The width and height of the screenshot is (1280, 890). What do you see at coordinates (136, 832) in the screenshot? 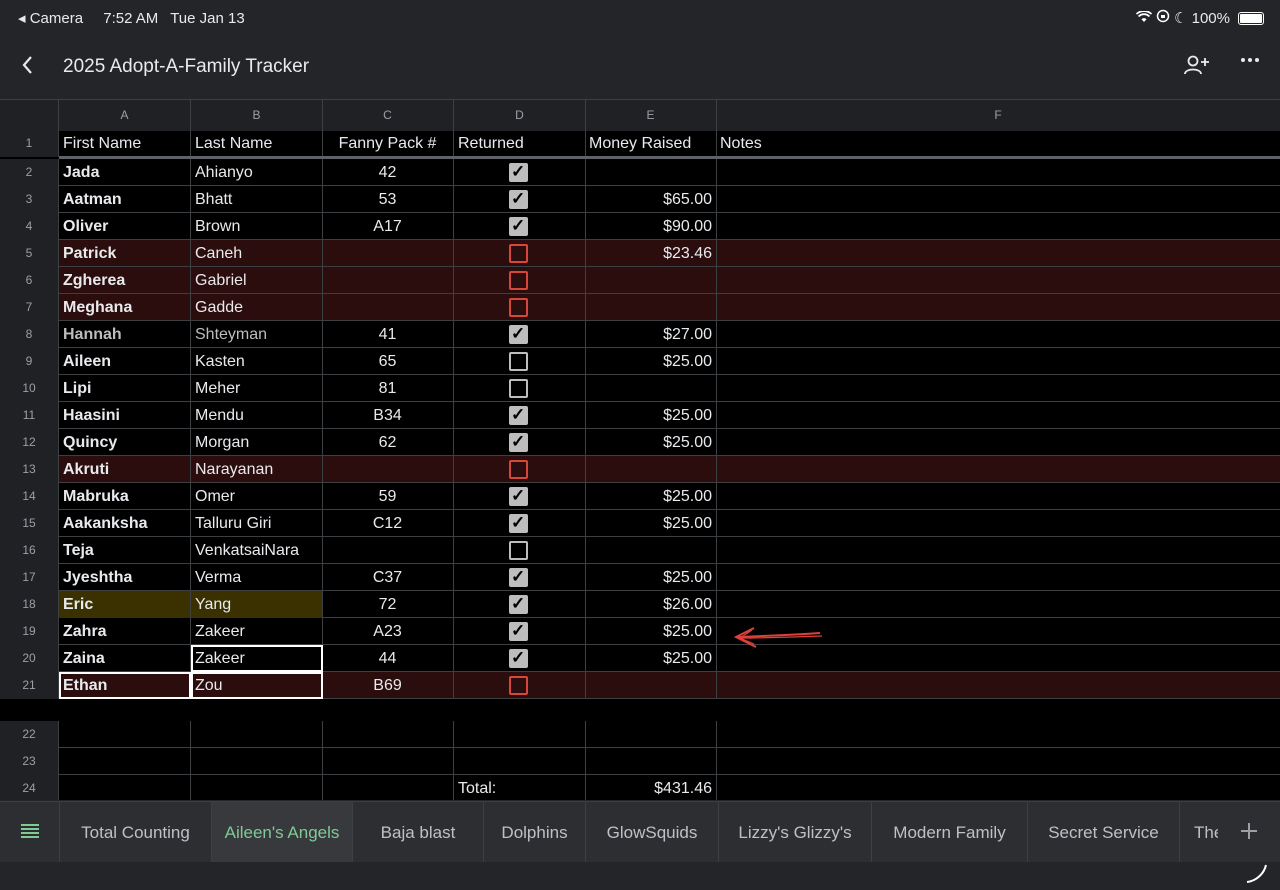
I see `sheet-tab: Total Counting` at bounding box center [136, 832].